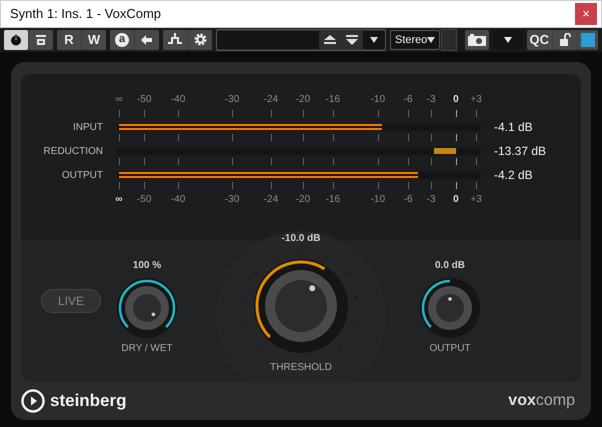 The image size is (602, 427). Describe the element at coordinates (69, 40) in the screenshot. I see `toolbar-button: R` at that location.